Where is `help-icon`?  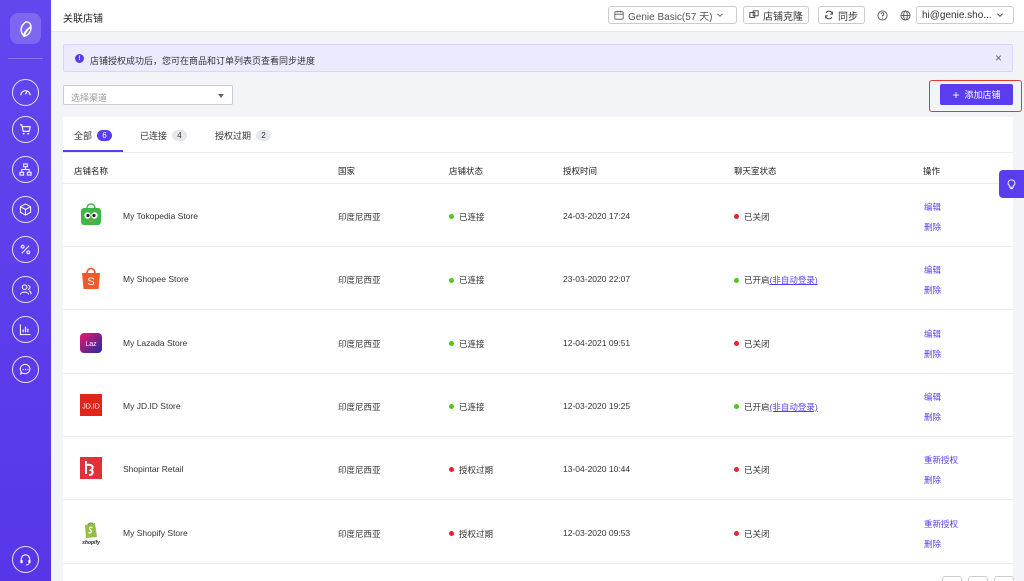 help-icon is located at coordinates (882, 15).